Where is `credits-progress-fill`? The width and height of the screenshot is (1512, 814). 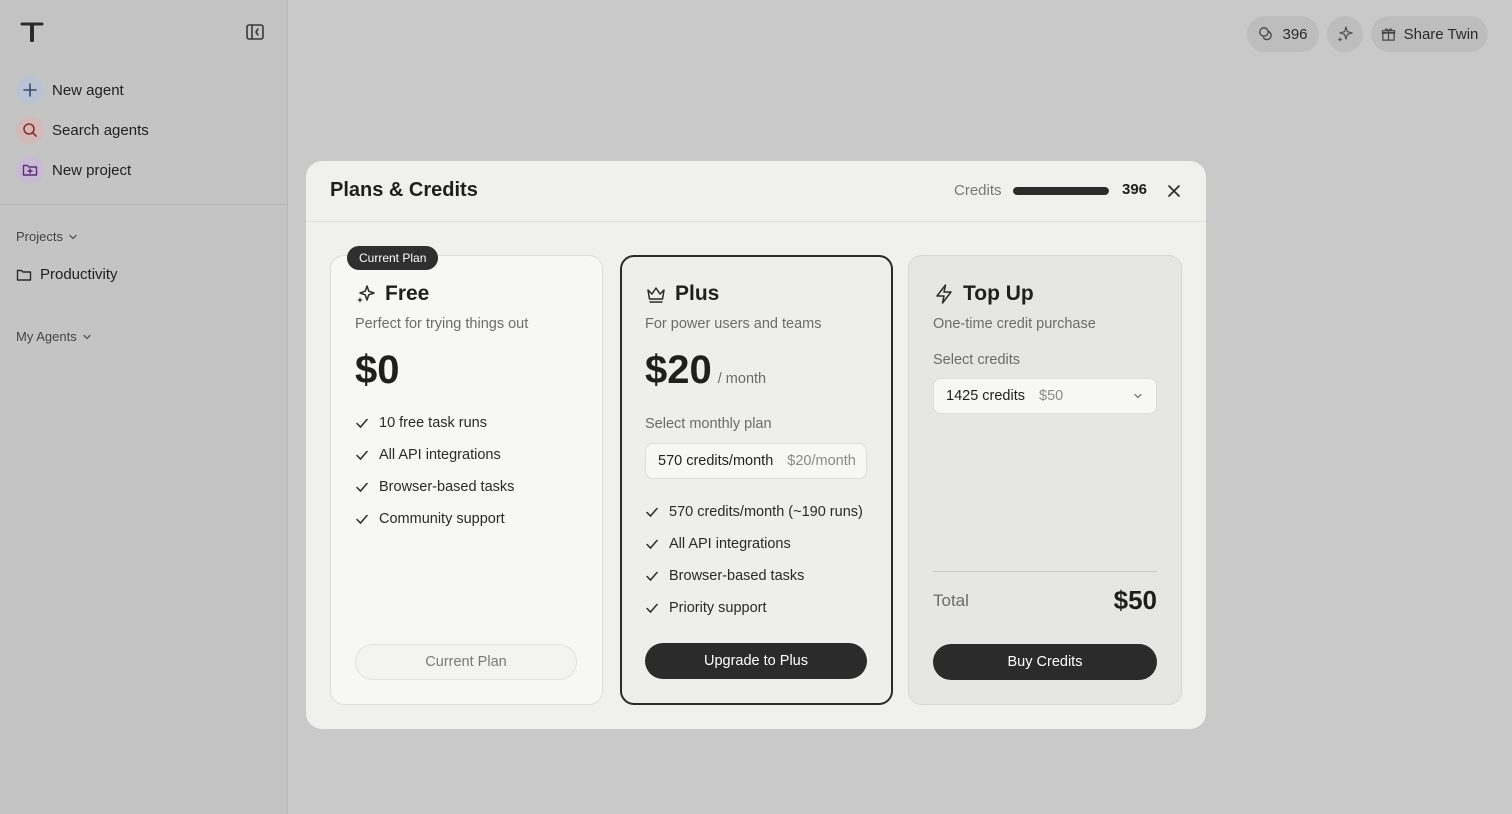 credits-progress-fill is located at coordinates (1061, 191).